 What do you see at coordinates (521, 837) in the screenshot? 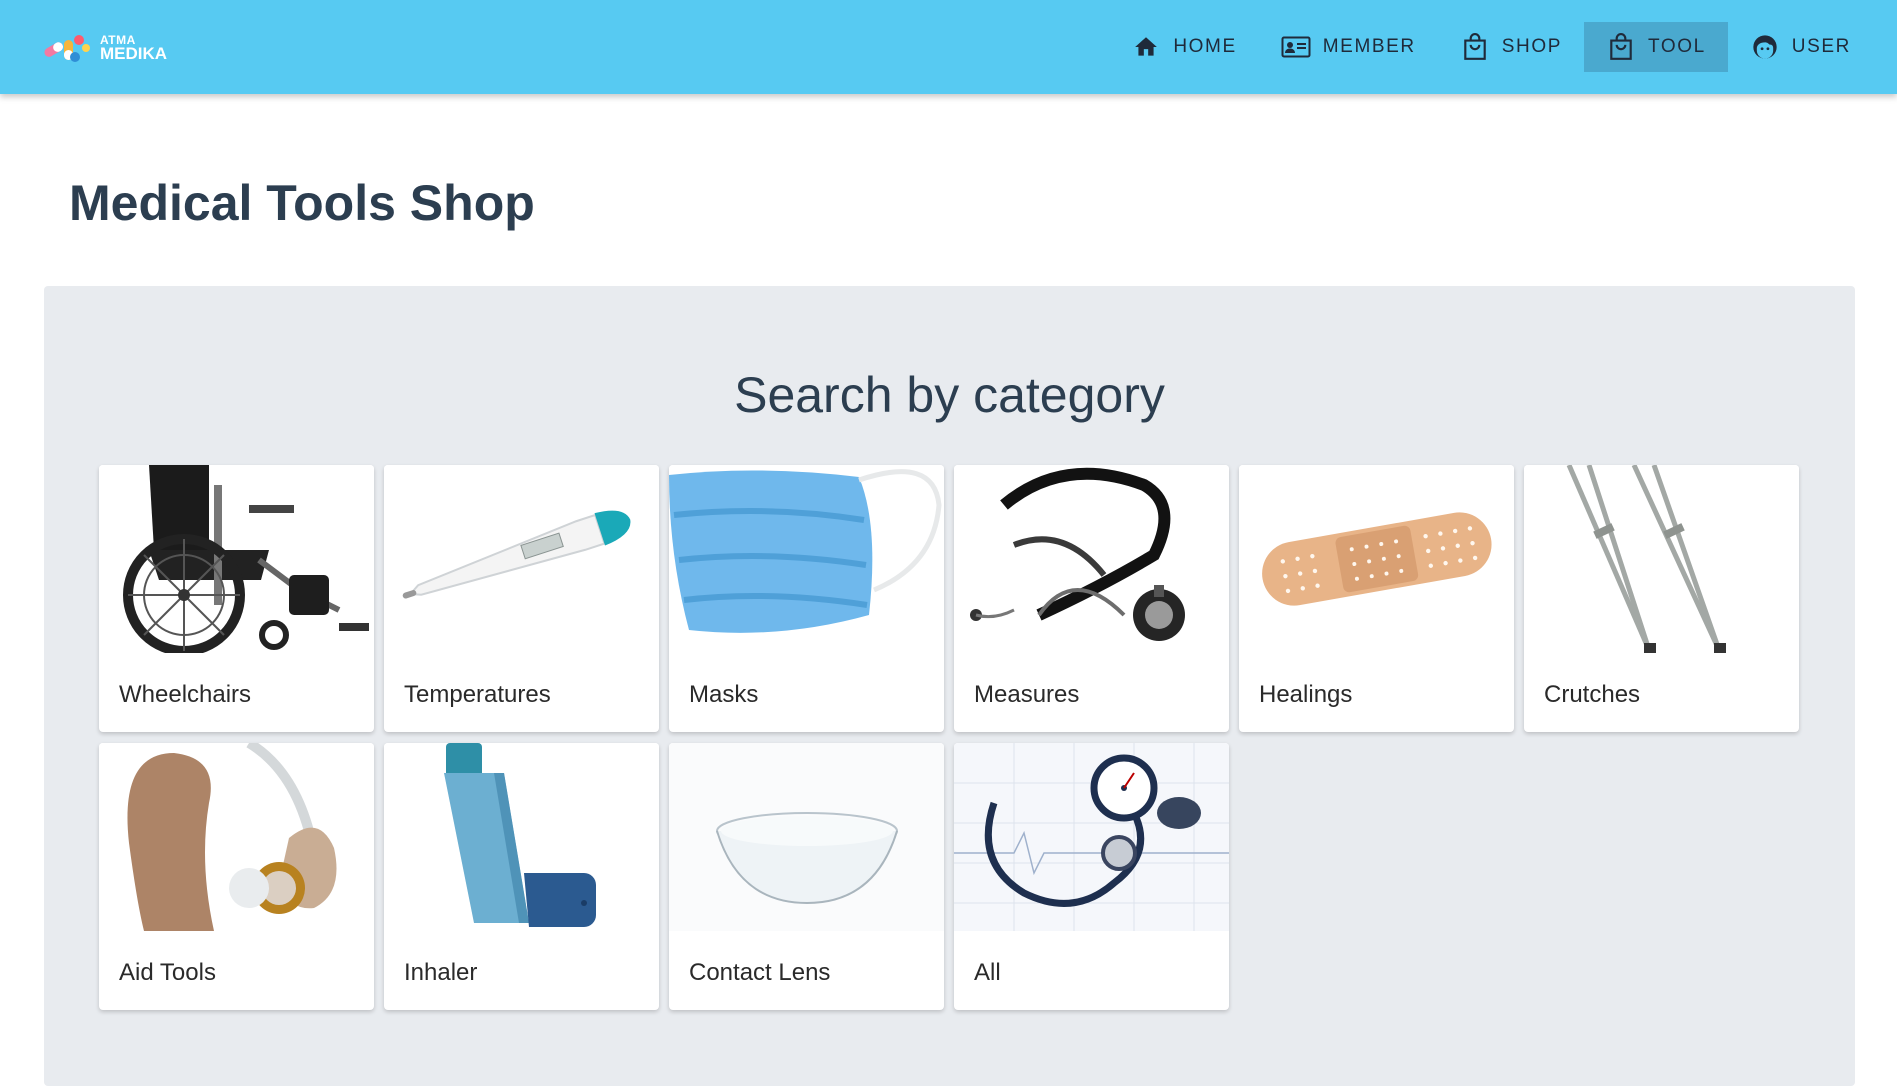
I see `inhaler-image` at bounding box center [521, 837].